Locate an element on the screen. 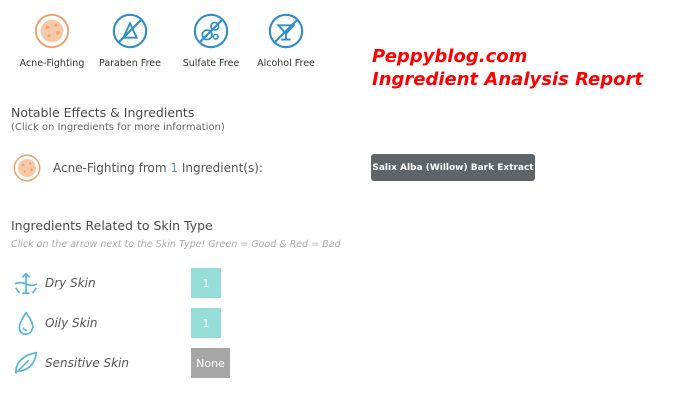 Image resolution: width=694 pixels, height=412 pixels. brand-overlay: Peppyblog.com Ingredient Analysis Report is located at coordinates (507, 68).